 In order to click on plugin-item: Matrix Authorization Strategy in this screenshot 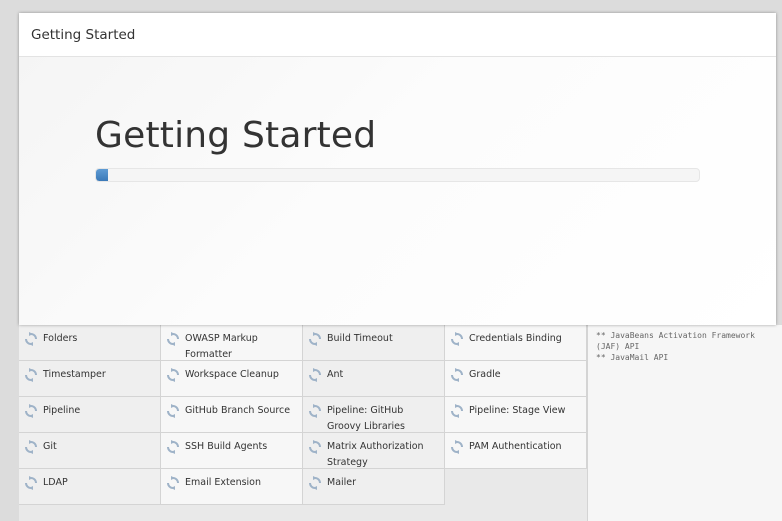, I will do `click(374, 451)`.